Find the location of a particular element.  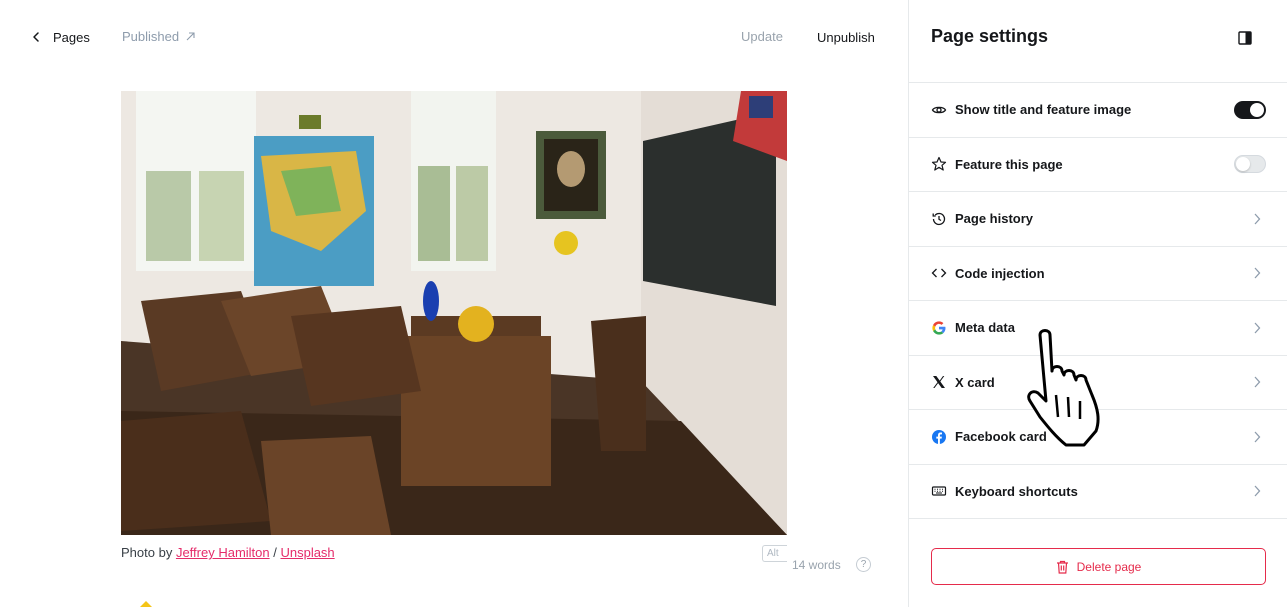

published-label: Published is located at coordinates (151, 36).